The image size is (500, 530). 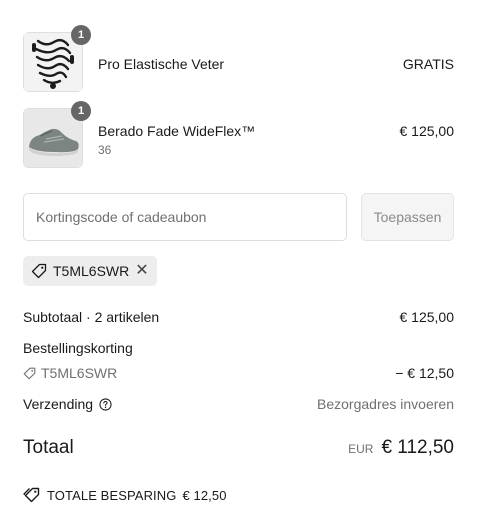 What do you see at coordinates (161, 64) in the screenshot?
I see `product-name: Pro Elastische Veter` at bounding box center [161, 64].